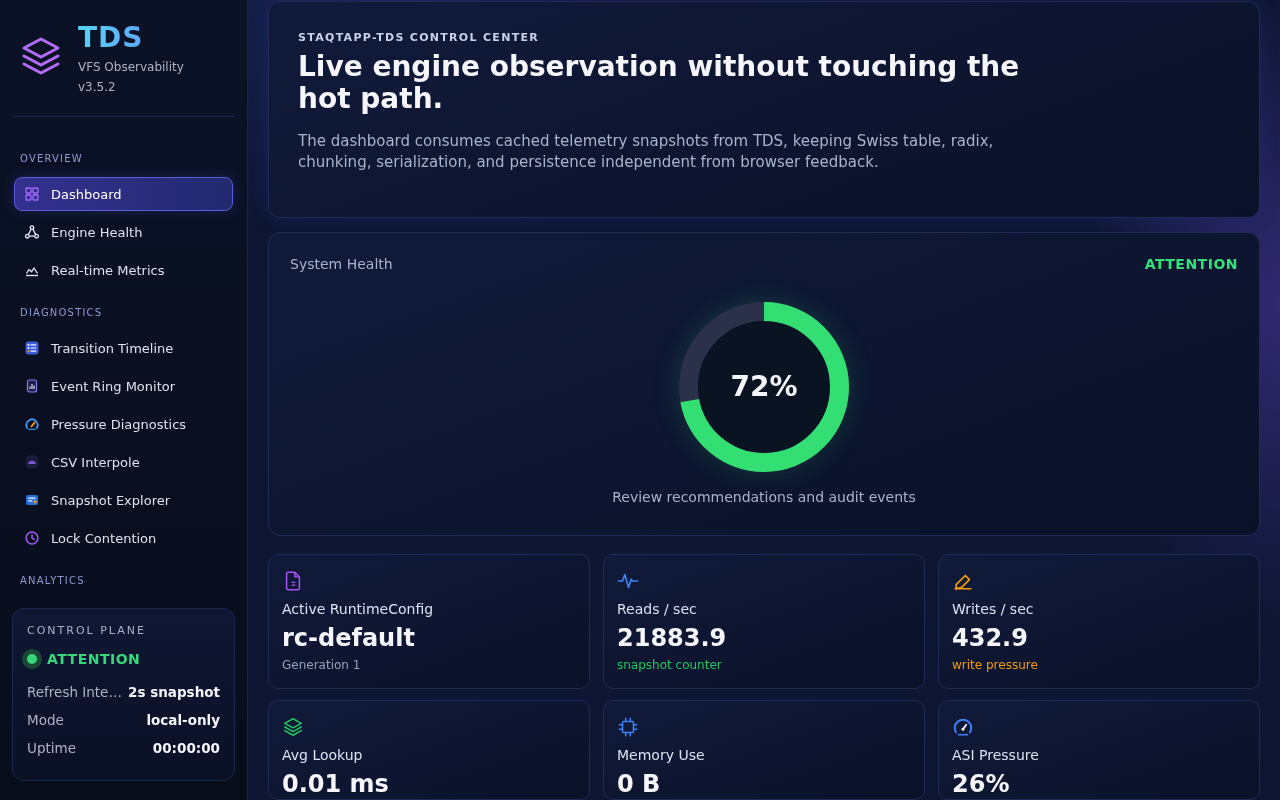 The image size is (1280, 800). What do you see at coordinates (123, 424) in the screenshot?
I see `nav-item: Pressure Diagnostics` at bounding box center [123, 424].